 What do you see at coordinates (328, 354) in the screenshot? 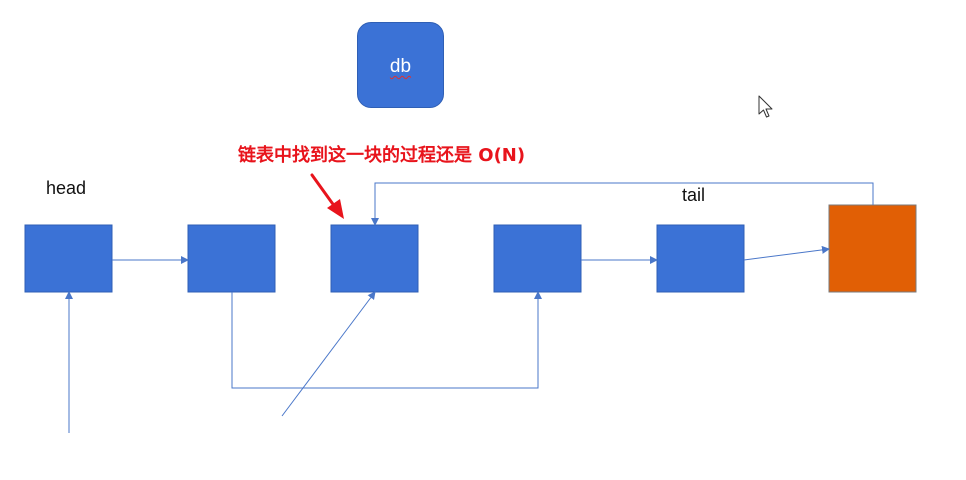
I see `connector-pointer-to-node3` at bounding box center [328, 354].